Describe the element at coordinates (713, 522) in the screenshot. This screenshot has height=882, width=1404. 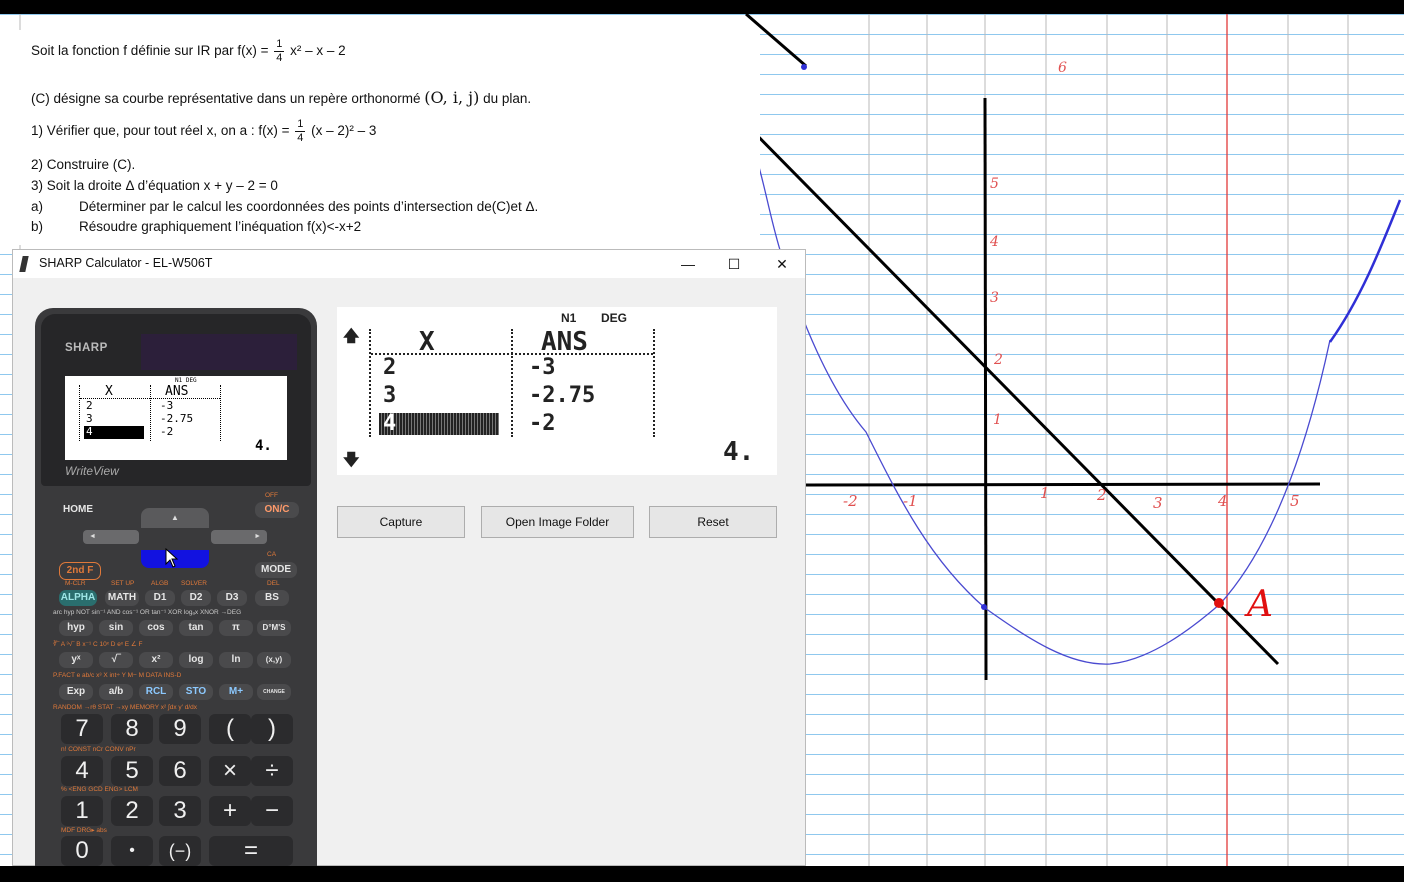
I see `reset-button: Reset` at that location.